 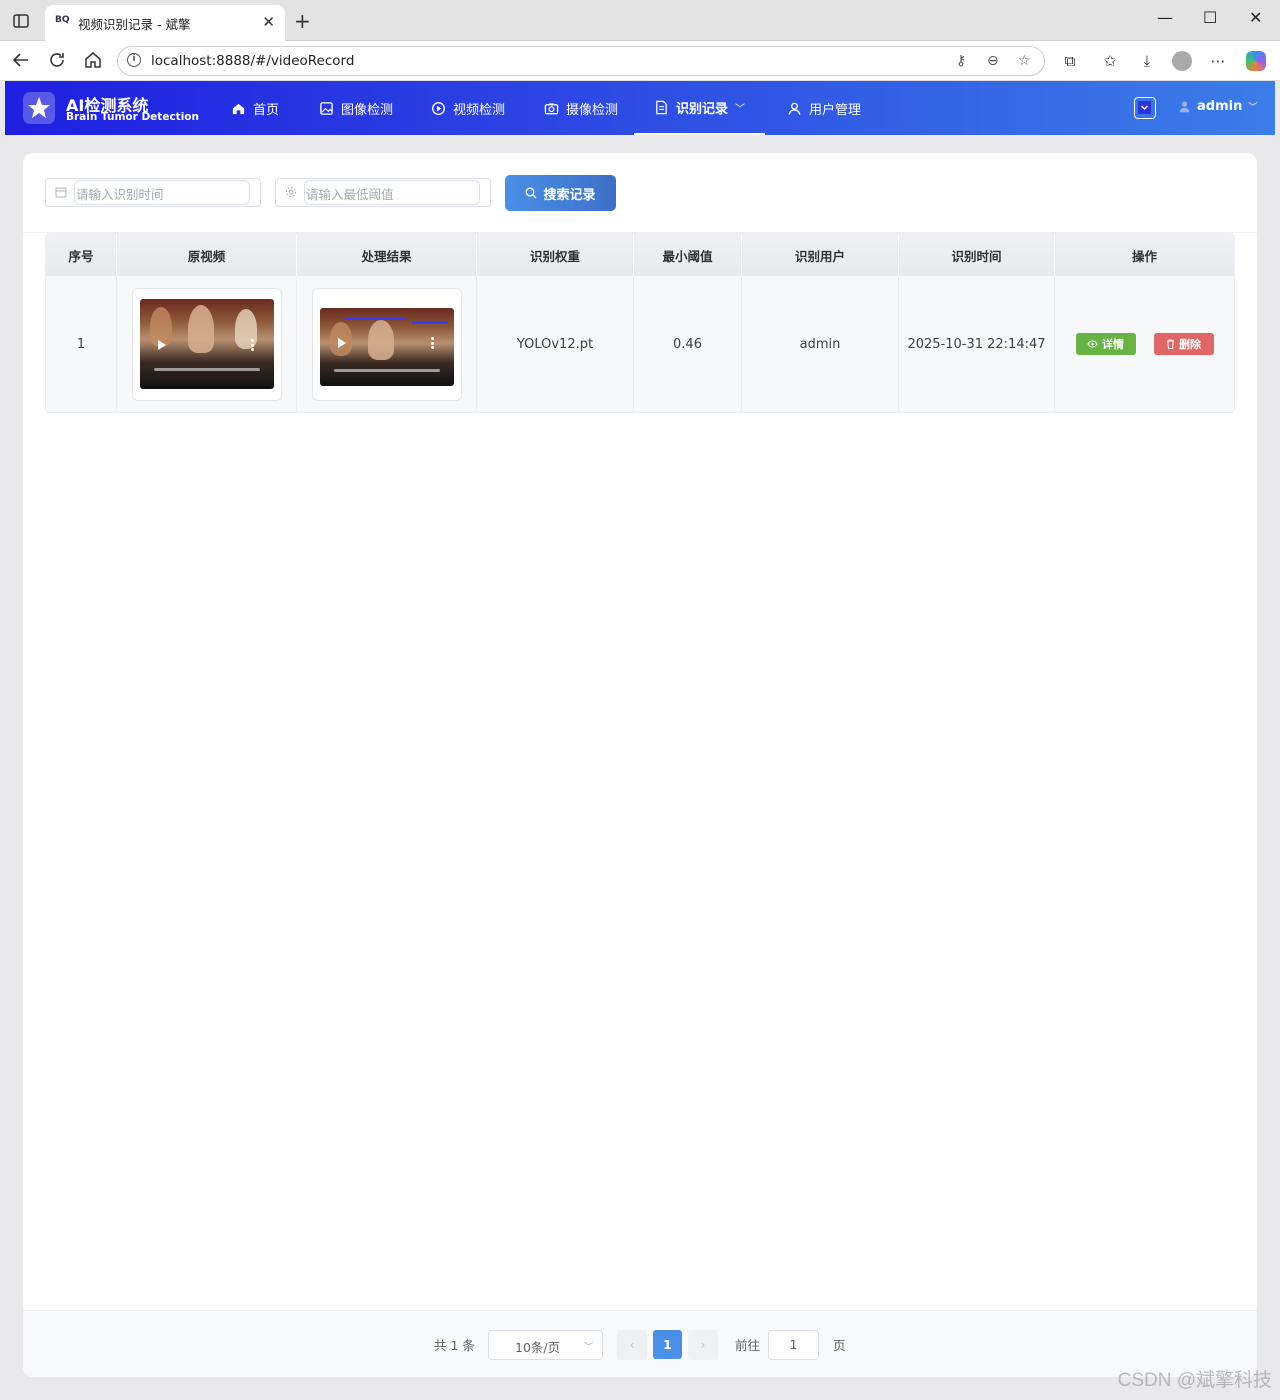 What do you see at coordinates (977, 344) in the screenshot?
I see `time-cell: 2025-10-31 22:14:47` at bounding box center [977, 344].